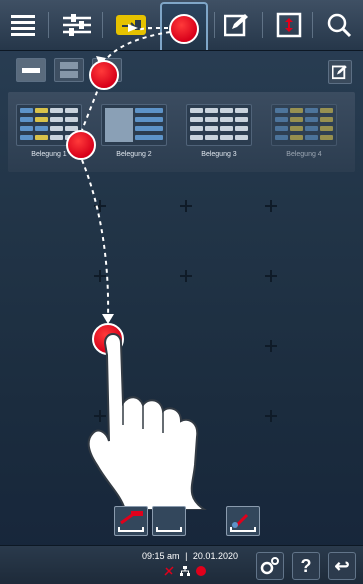  I want to click on wifi-off-icon, so click(169, 571).